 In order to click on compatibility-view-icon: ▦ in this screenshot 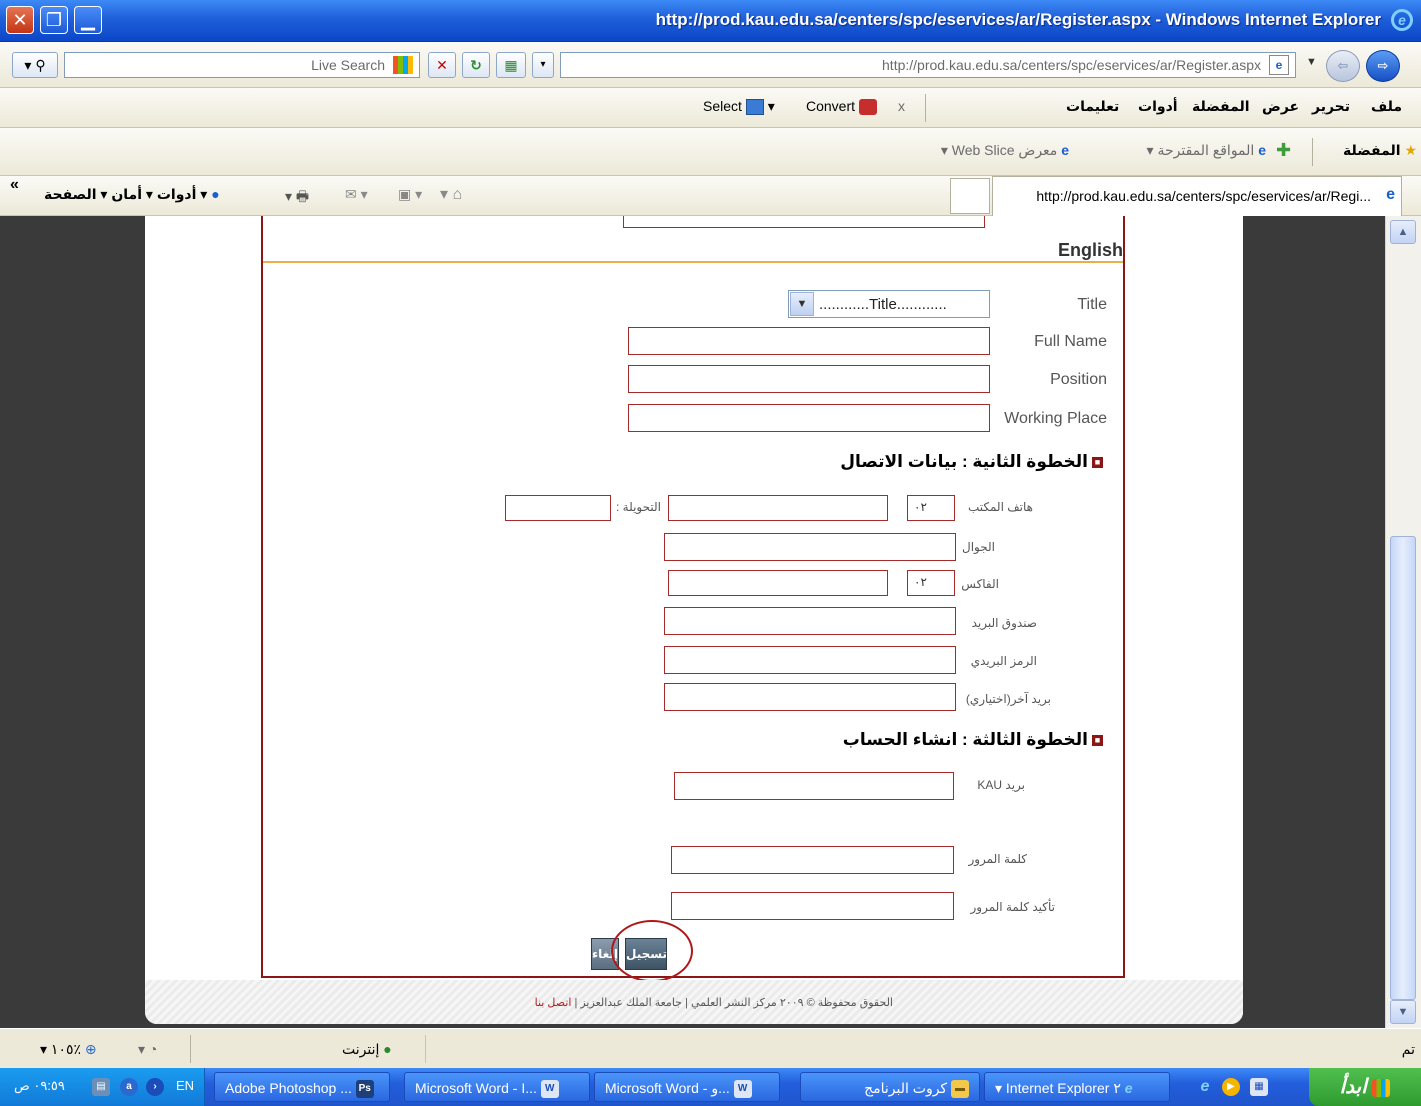, I will do `click(511, 65)`.